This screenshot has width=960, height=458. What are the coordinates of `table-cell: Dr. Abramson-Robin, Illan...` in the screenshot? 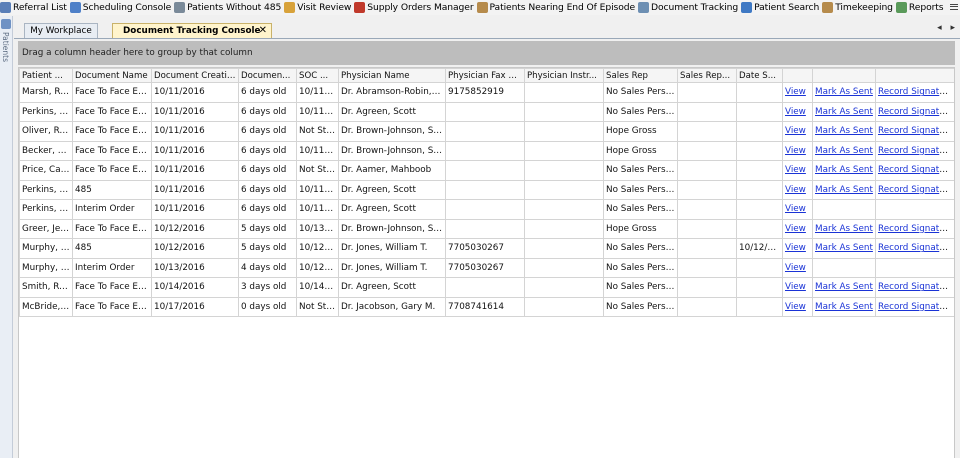 It's located at (392, 92).